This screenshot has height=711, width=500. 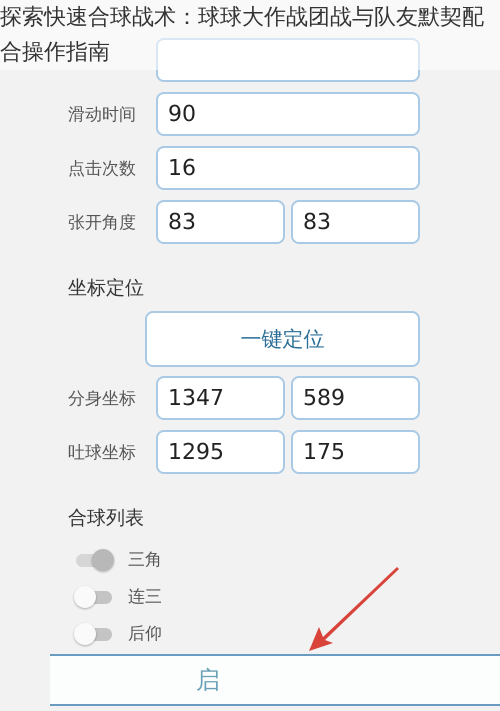 I want to click on input-field: 90, so click(x=288, y=114).